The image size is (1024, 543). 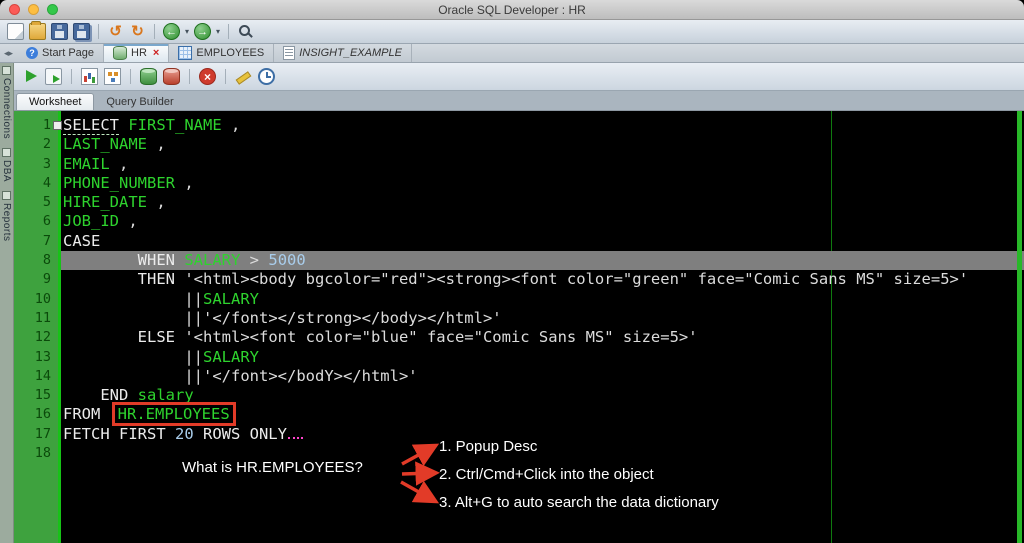 What do you see at coordinates (137, 53) in the screenshot?
I see `tab-hr: HR ×` at bounding box center [137, 53].